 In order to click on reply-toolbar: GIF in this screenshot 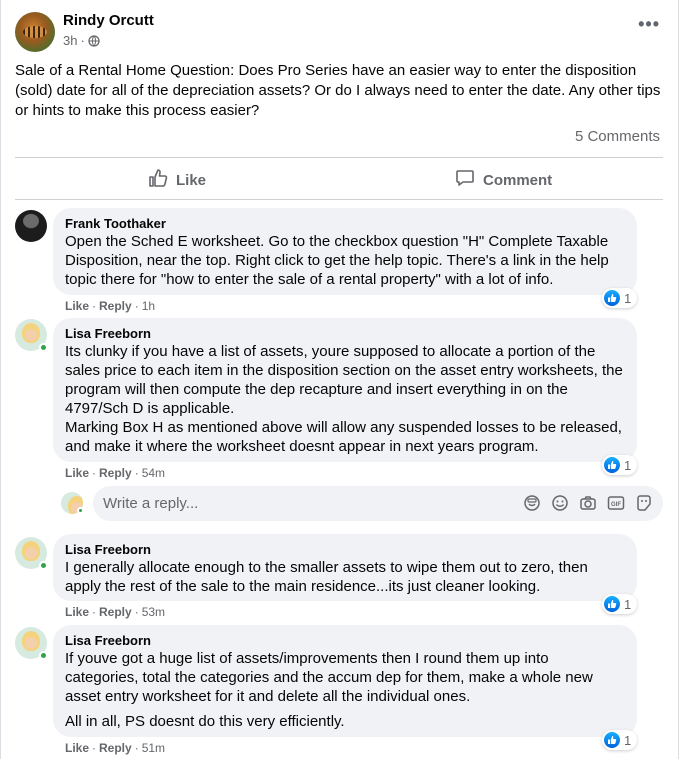, I will do `click(588, 503)`.